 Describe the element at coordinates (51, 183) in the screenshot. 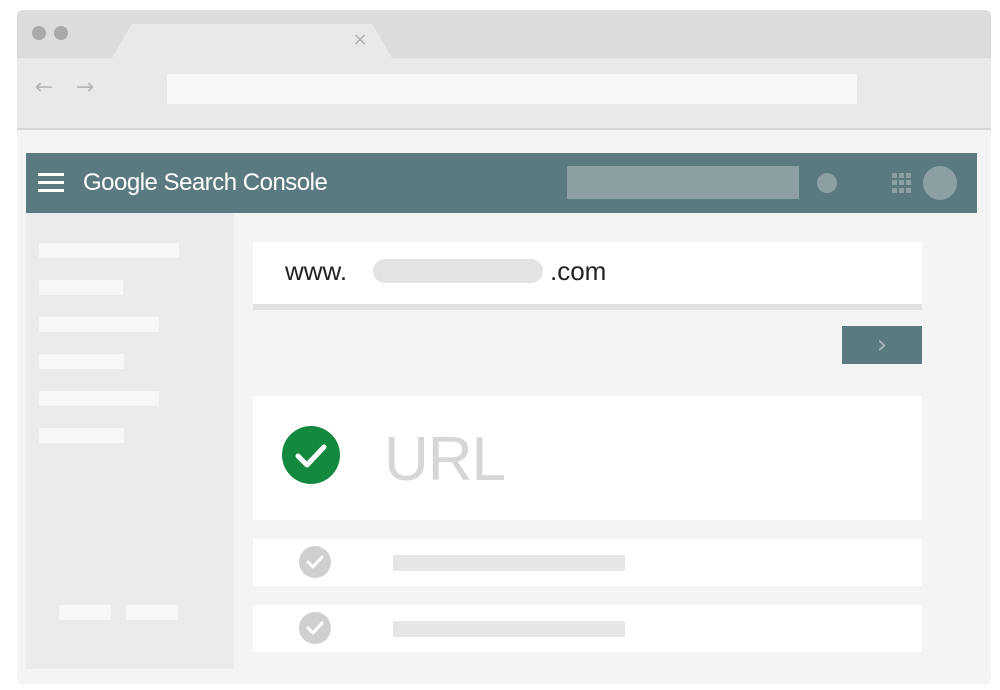

I see `hamburger-menu-icon` at that location.